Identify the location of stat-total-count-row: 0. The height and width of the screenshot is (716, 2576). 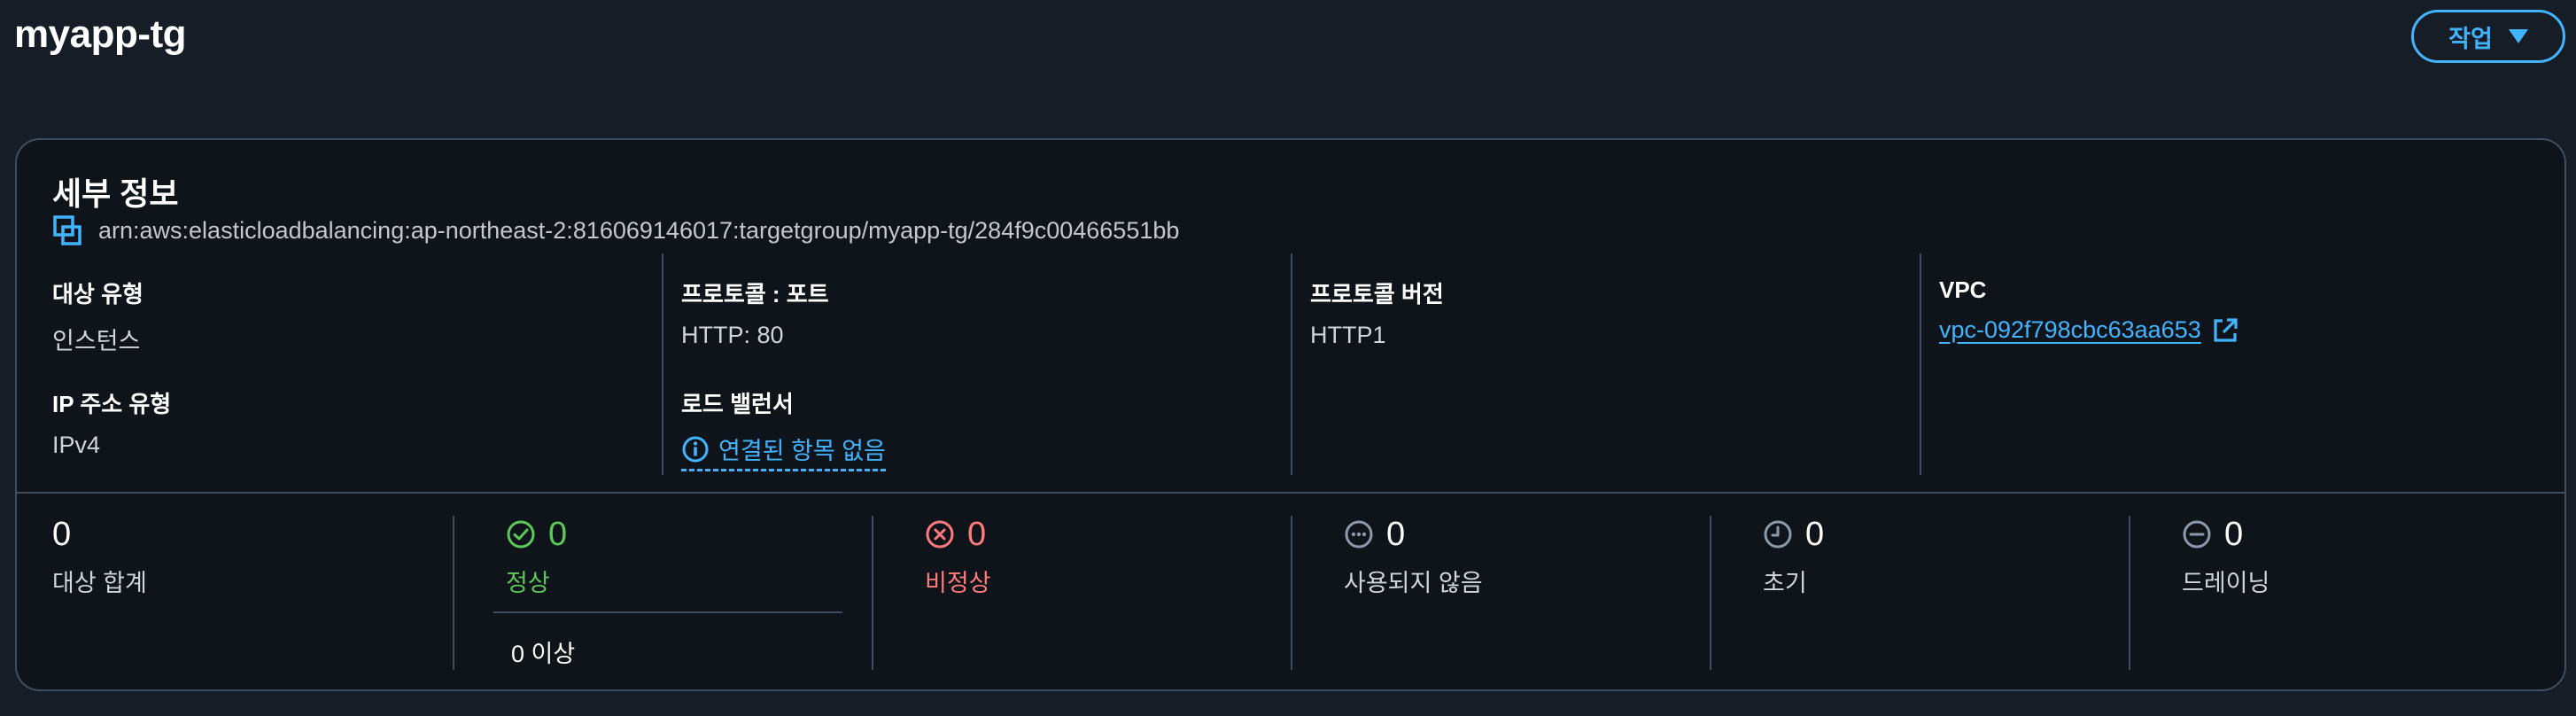
(261, 534).